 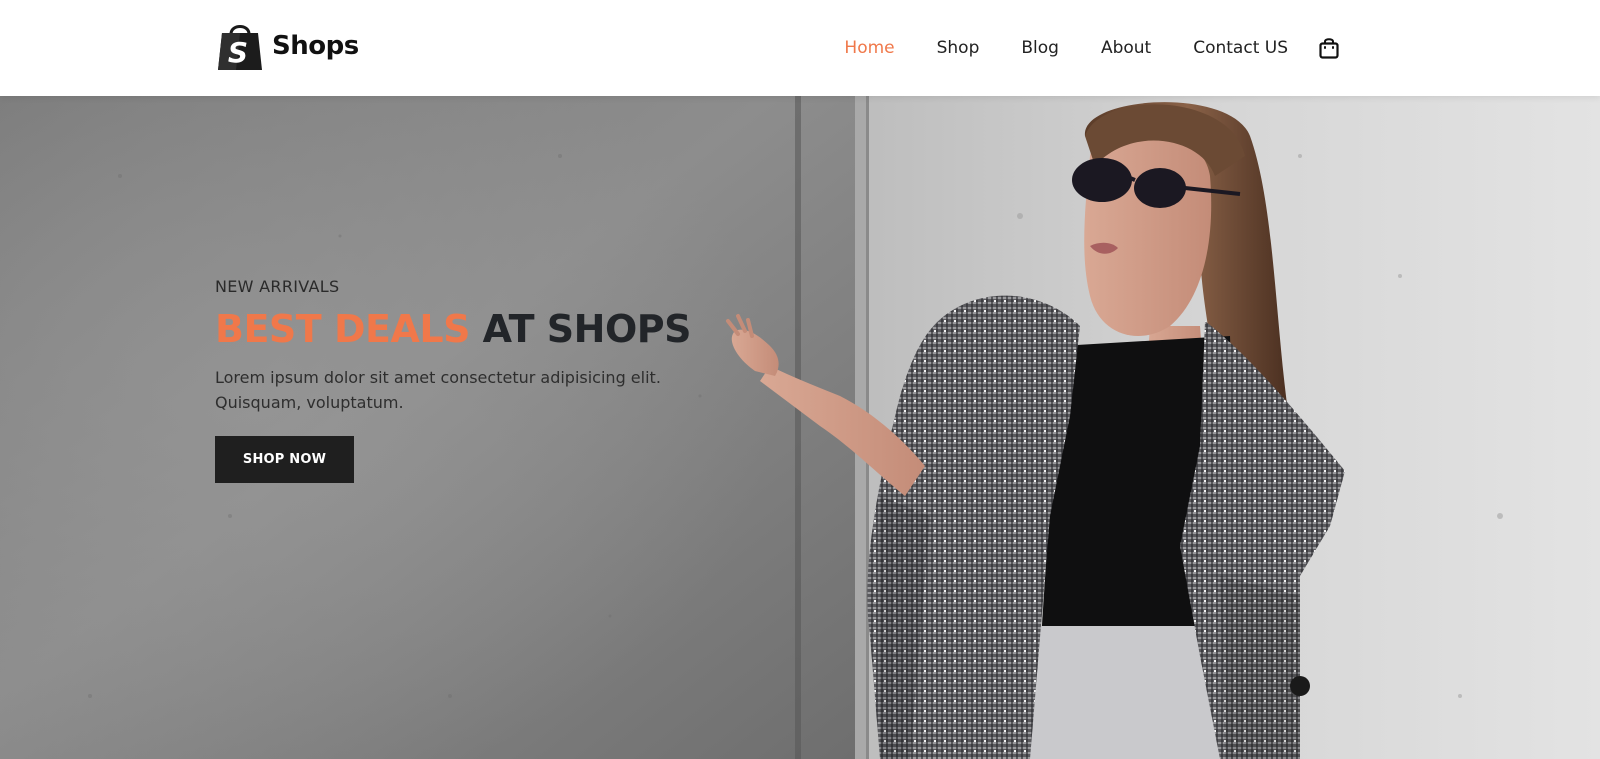 I want to click on nav-item-about: About, so click(x=1126, y=48).